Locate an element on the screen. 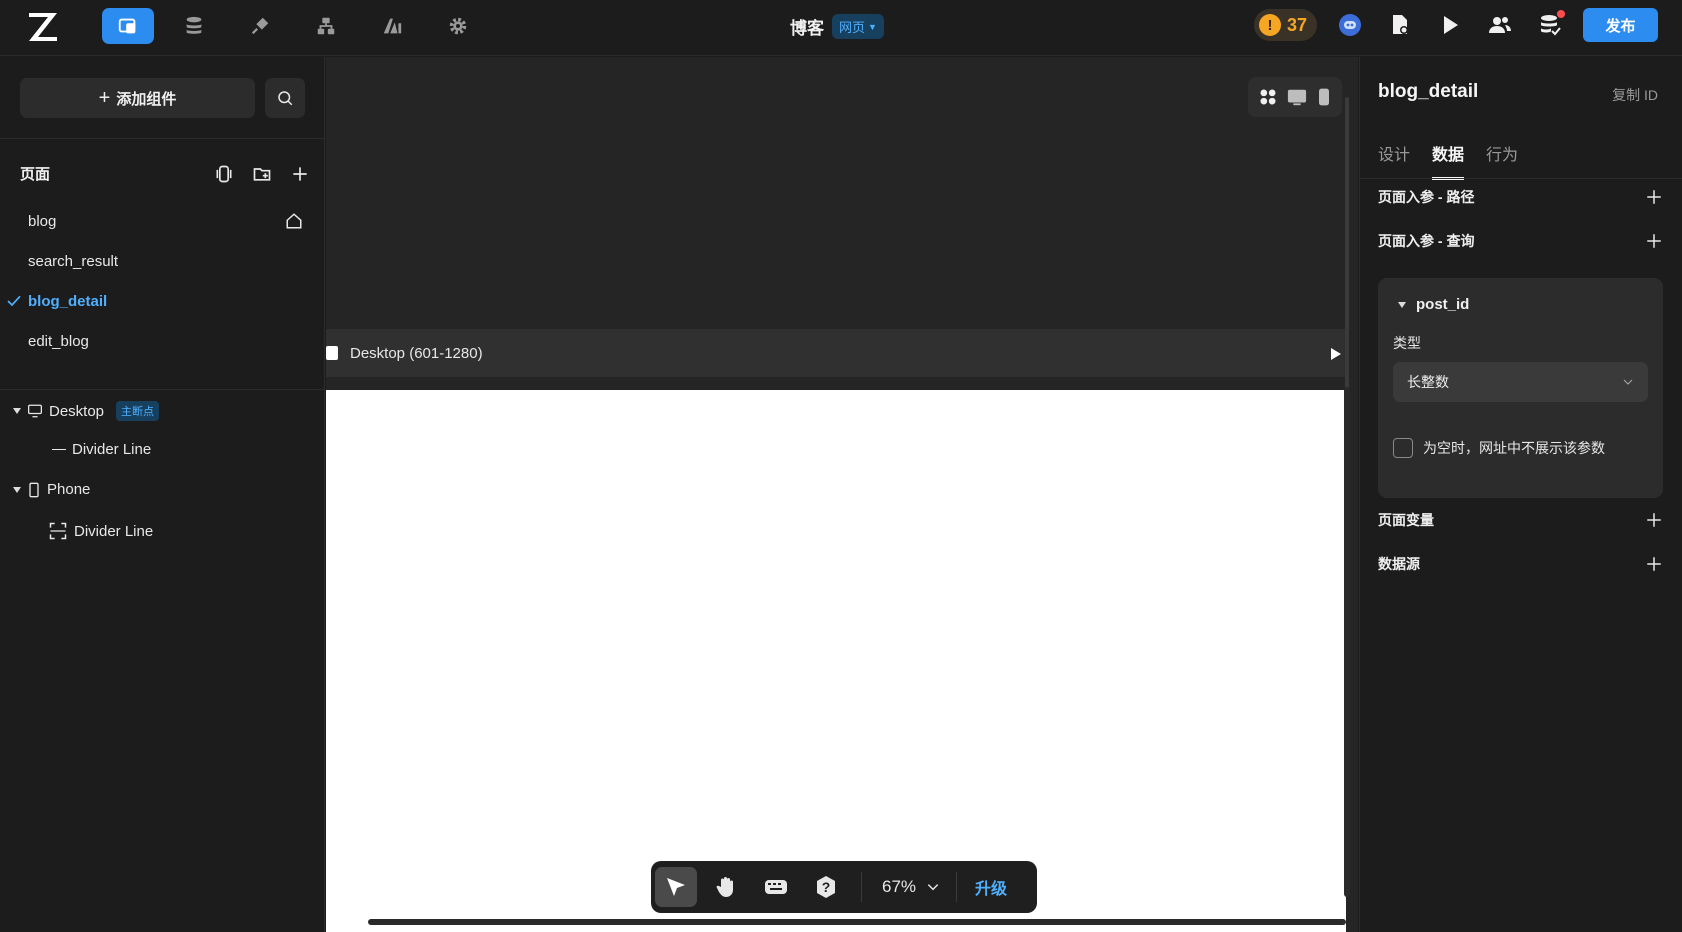 This screenshot has height=932, width=1682. hide-if-empty-option: 为空时，网址中不展示该参数 is located at coordinates (1499, 448).